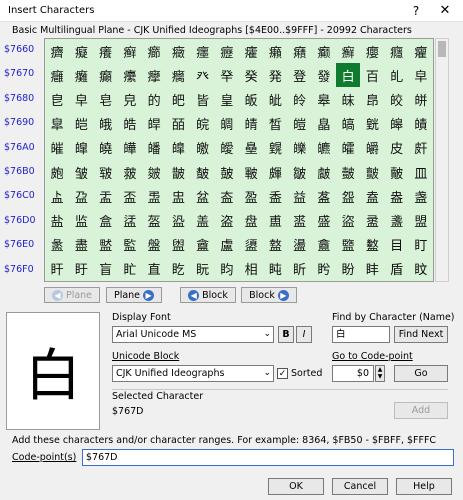  Describe the element at coordinates (397, 245) in the screenshot. I see `character-cell: 目` at that location.